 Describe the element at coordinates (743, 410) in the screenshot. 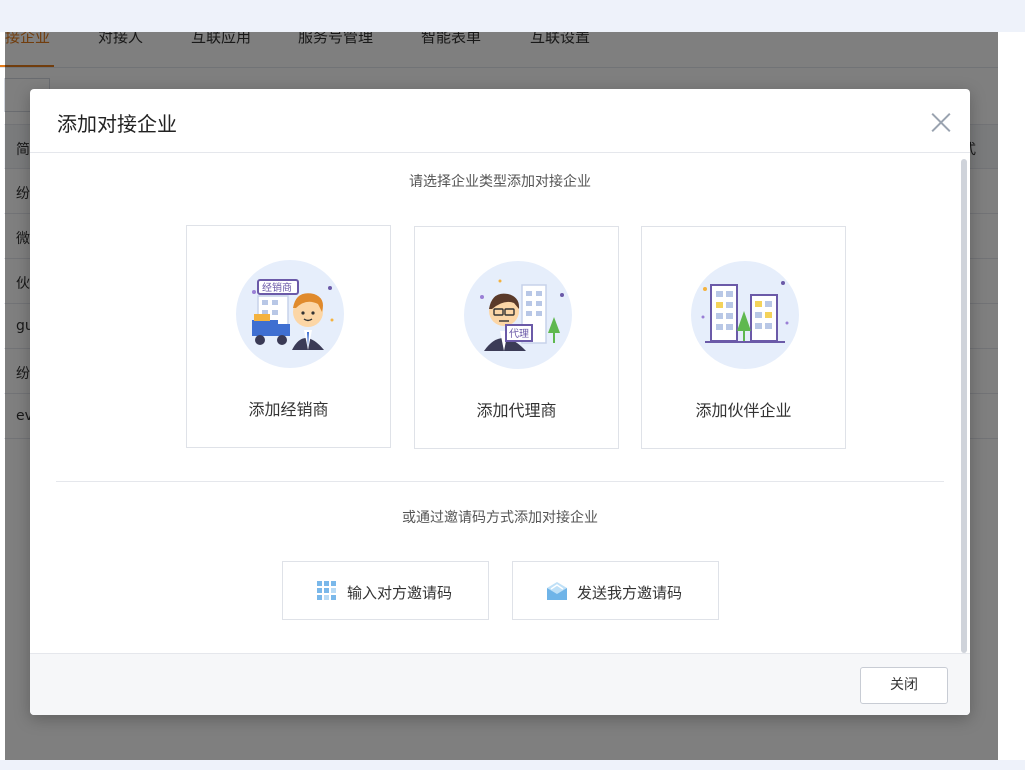

I see `add-partner-label: 添加伙伴企业` at that location.